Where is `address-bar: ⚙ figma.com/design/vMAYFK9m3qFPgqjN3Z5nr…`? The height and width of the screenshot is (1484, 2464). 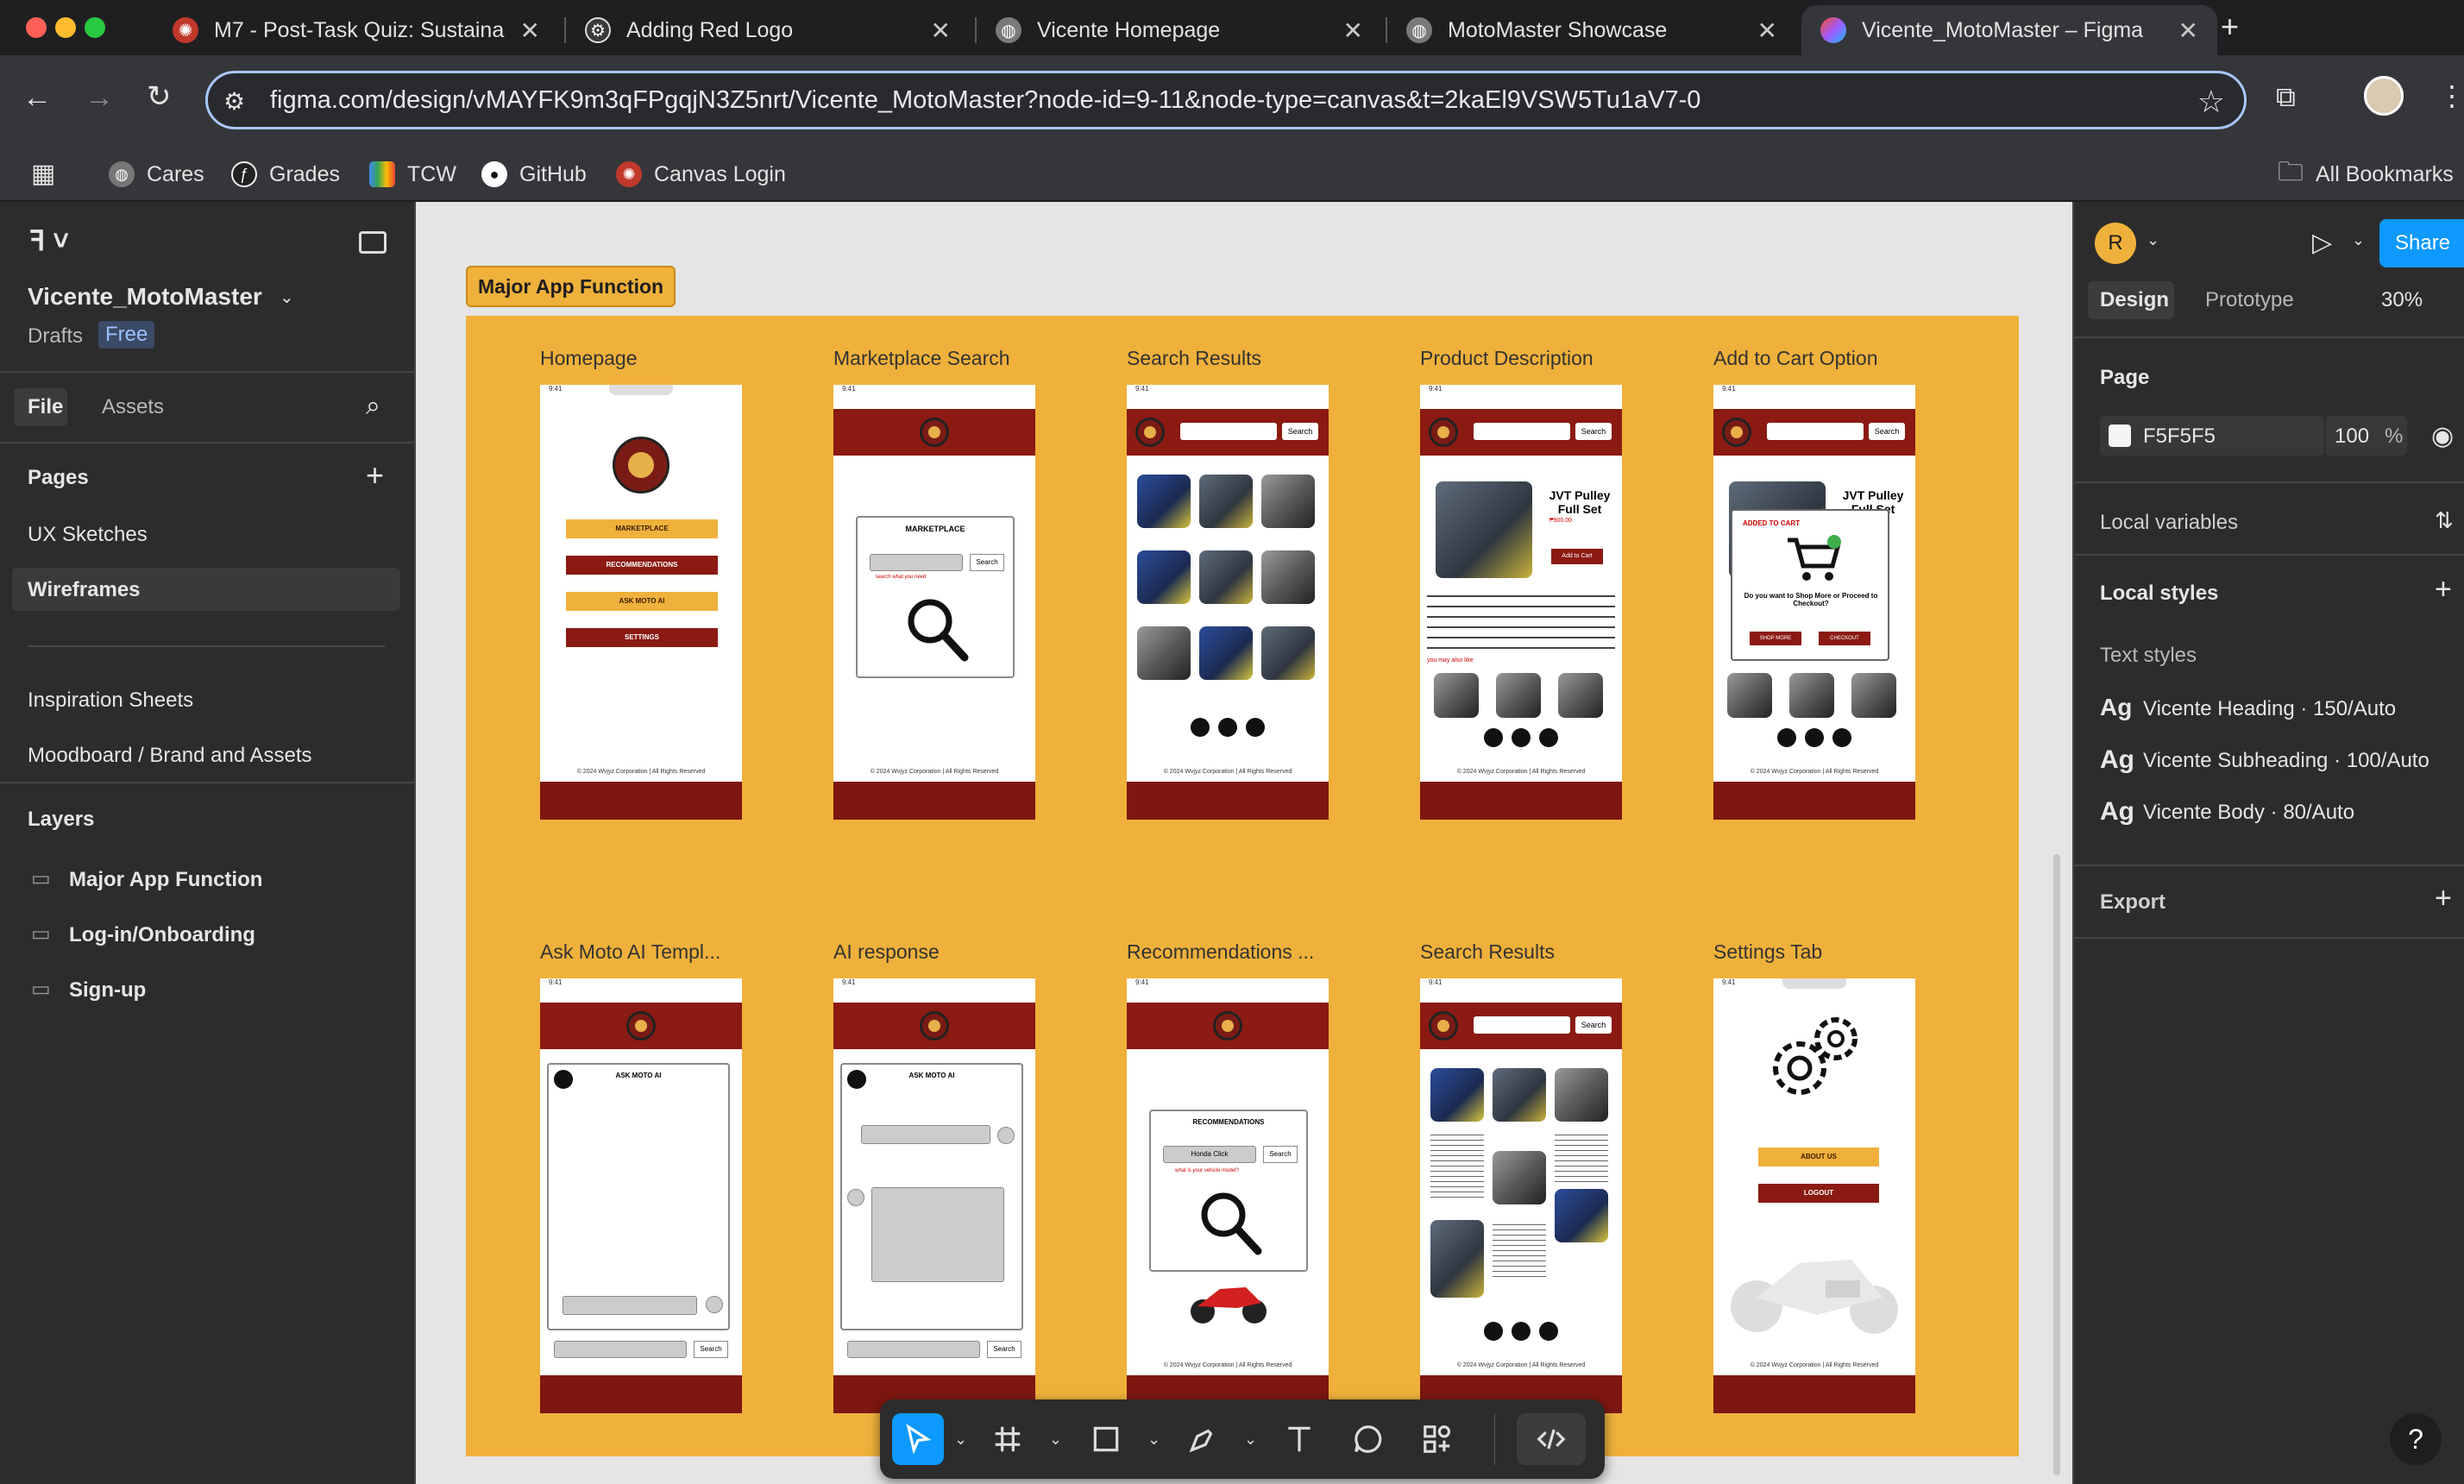
address-bar: ⚙ figma.com/design/vMAYFK9m3qFPgqjN3Z5nr… is located at coordinates (1226, 100).